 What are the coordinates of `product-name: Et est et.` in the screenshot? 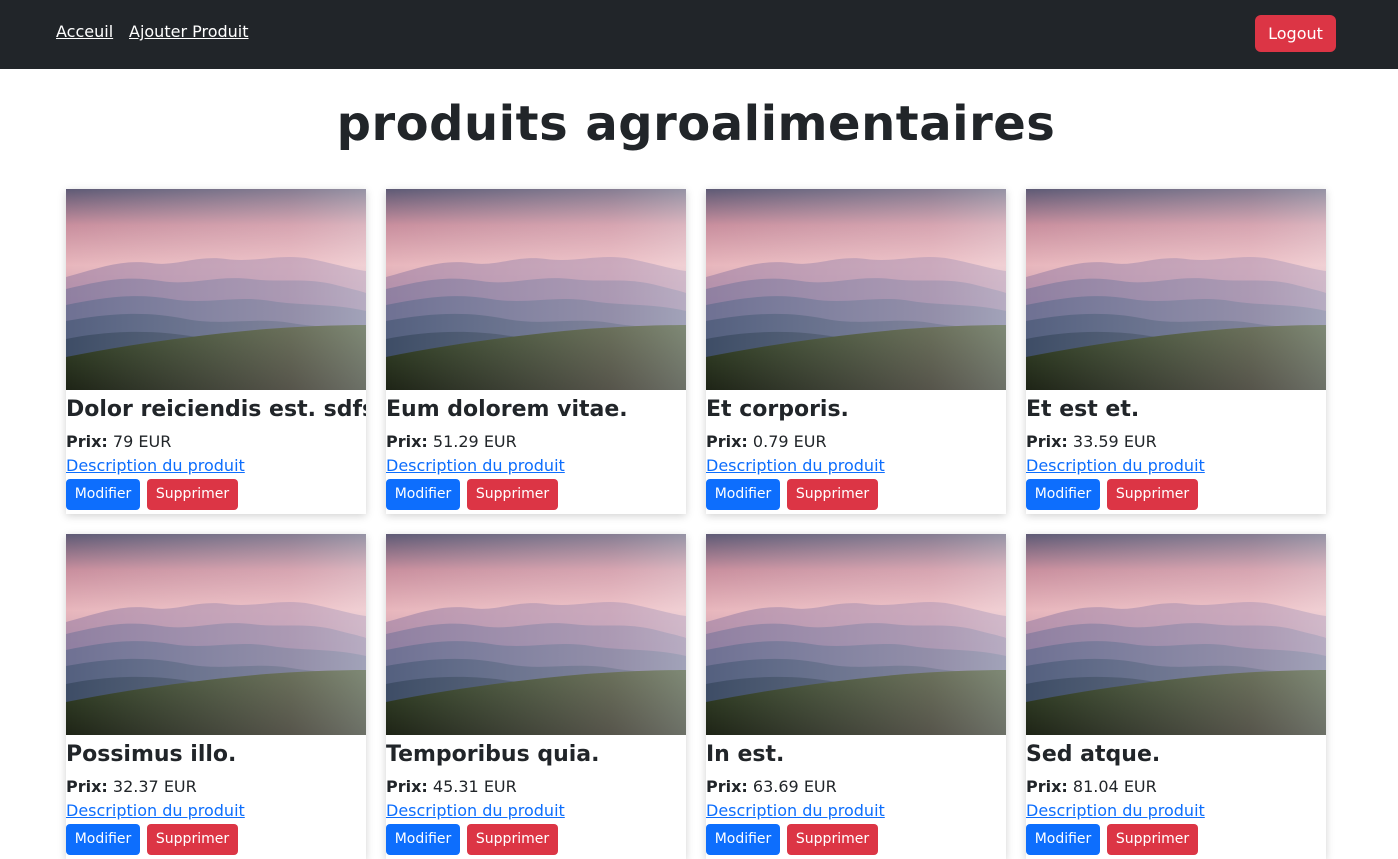 It's located at (1083, 409).